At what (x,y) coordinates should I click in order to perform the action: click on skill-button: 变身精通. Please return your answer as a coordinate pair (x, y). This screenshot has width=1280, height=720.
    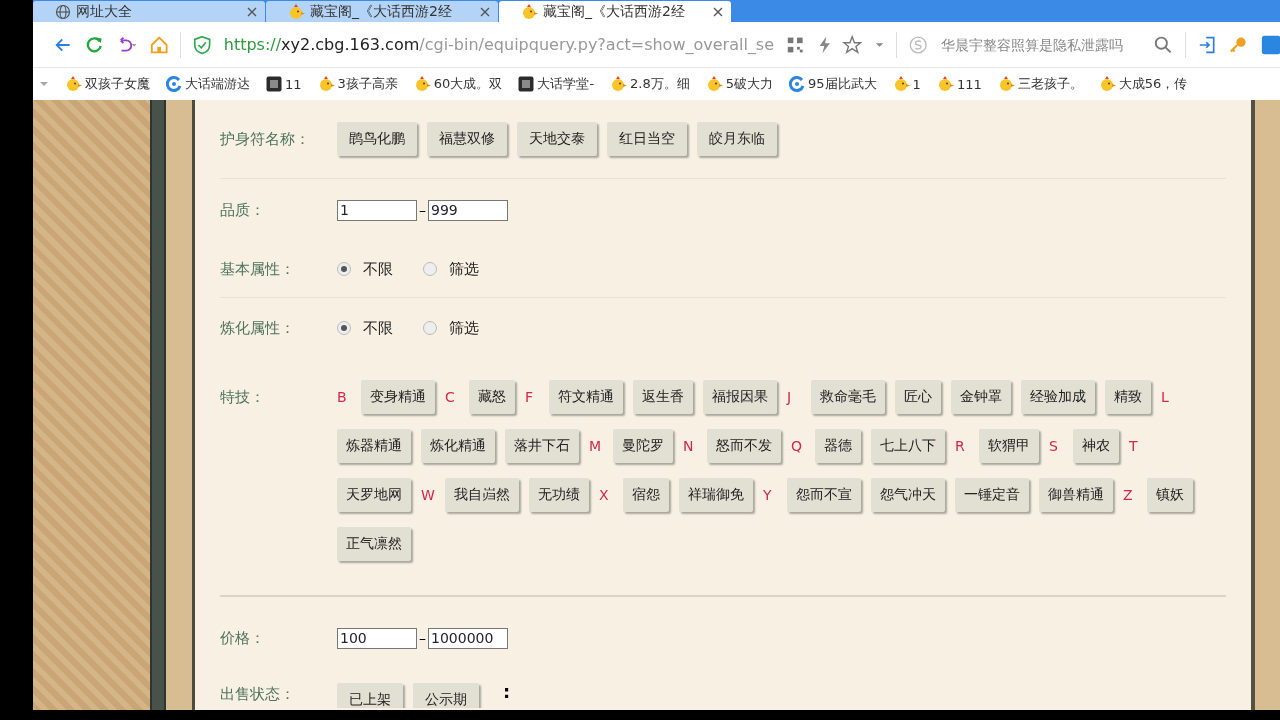
    Looking at the image, I should click on (398, 397).